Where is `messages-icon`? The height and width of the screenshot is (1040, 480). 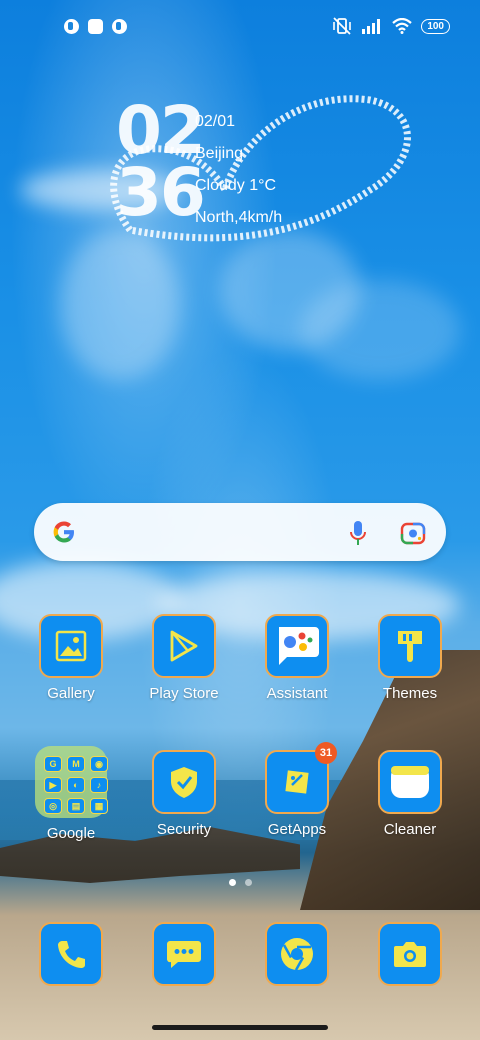 messages-icon is located at coordinates (184, 954).